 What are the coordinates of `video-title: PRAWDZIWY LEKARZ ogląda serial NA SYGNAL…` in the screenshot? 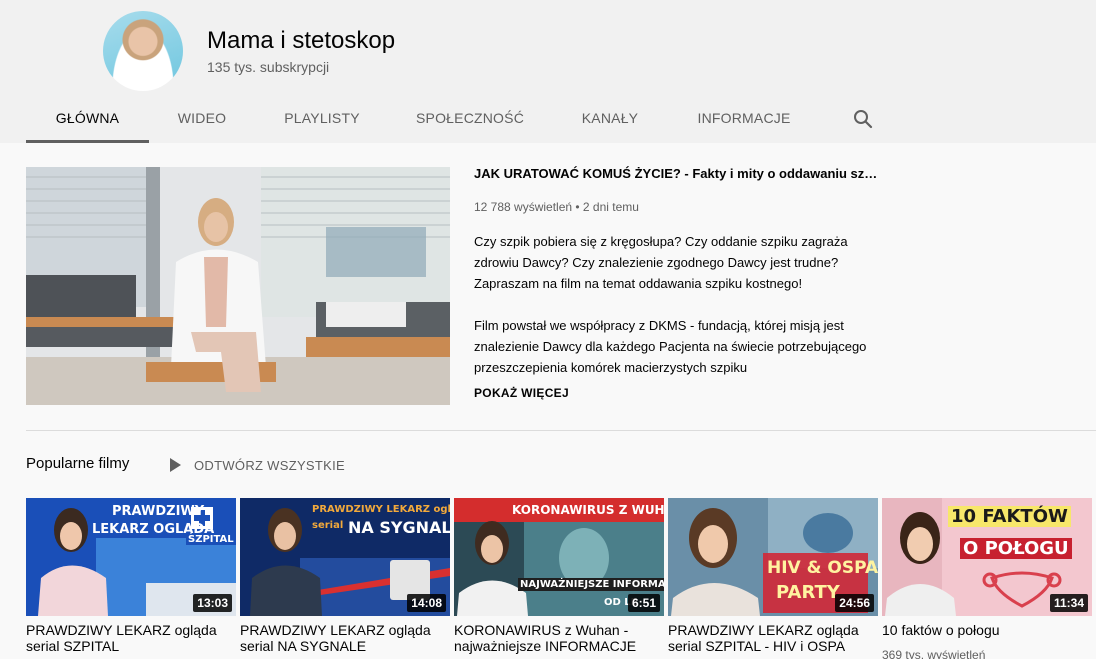 It's located at (340, 638).